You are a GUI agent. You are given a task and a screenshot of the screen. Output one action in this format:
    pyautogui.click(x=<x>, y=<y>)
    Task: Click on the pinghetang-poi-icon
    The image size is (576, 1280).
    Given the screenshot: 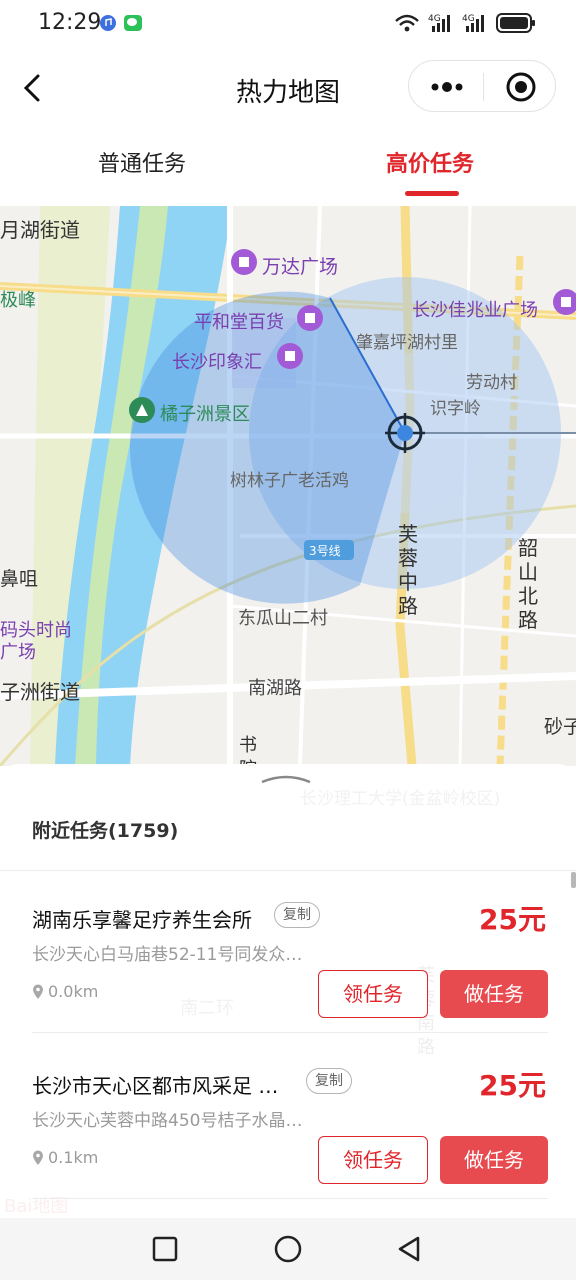 What is the action you would take?
    pyautogui.click(x=310, y=318)
    